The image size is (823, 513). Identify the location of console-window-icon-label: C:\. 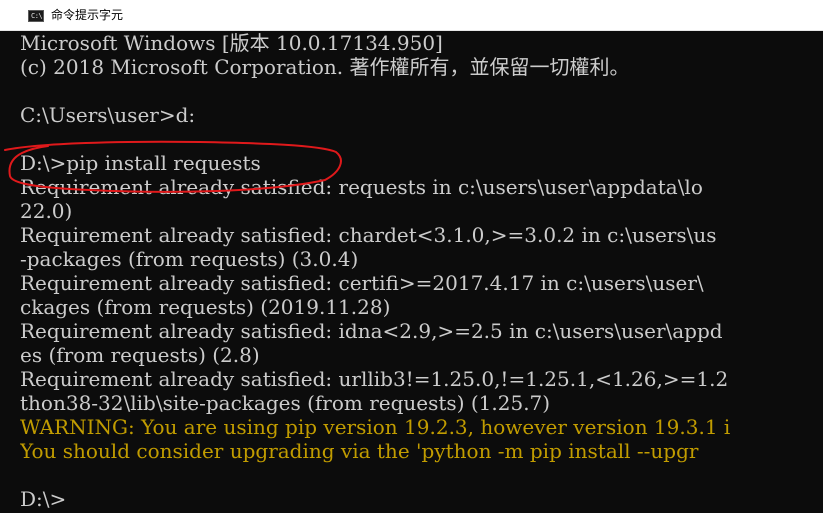
(37, 16).